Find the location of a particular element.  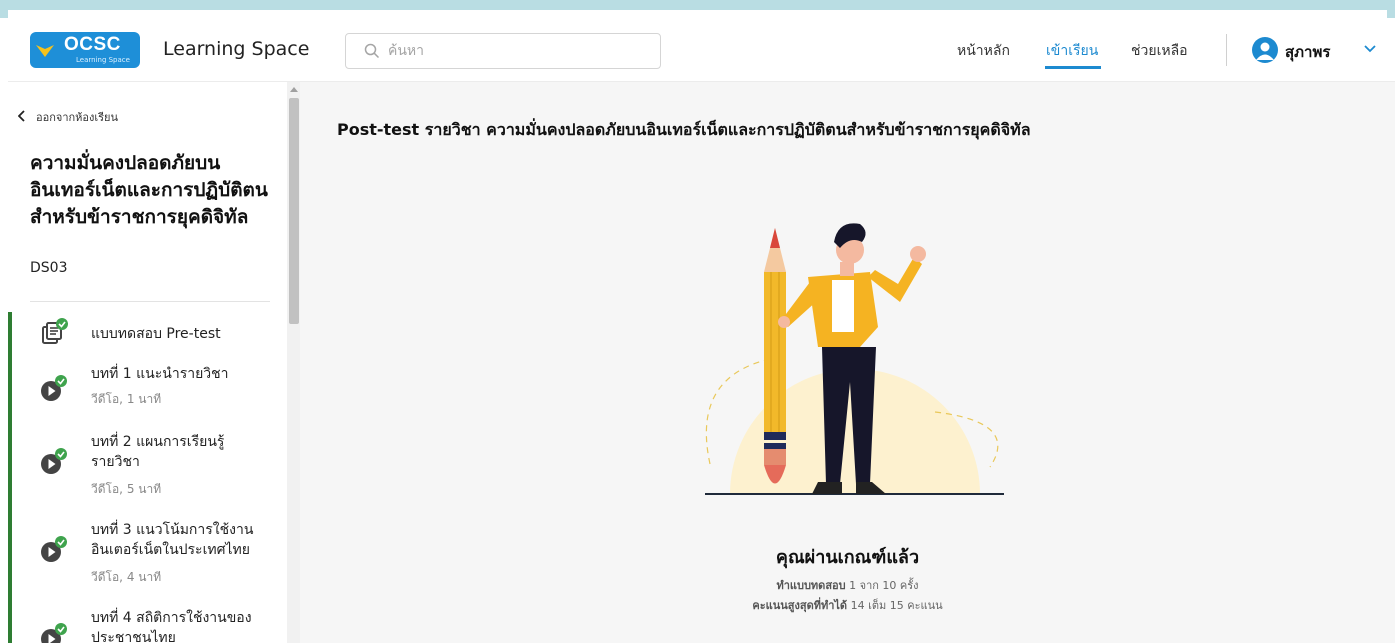

sidebar-item-lesson-1: บทที่ 1 แนะนำรายวิชา วีดีโอ, 1 นาที is located at coordinates (148, 389).